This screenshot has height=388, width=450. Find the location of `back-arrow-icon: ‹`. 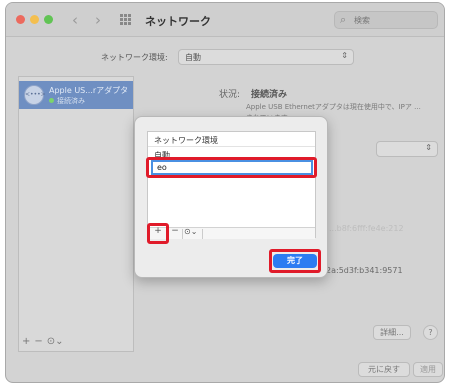

back-arrow-icon: ‹ is located at coordinates (75, 20).